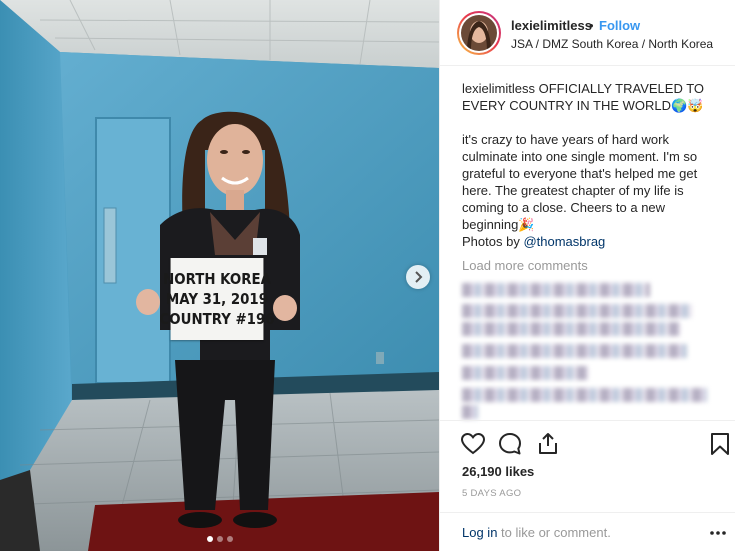  Describe the element at coordinates (525, 265) in the screenshot. I see `load-more-comments-button: Load more comments` at that location.